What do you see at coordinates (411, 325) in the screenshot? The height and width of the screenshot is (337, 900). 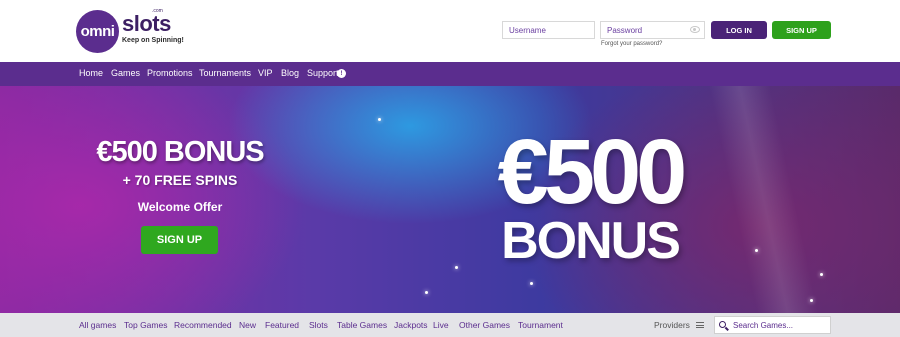 I see `category-jackpots: Jackpots` at bounding box center [411, 325].